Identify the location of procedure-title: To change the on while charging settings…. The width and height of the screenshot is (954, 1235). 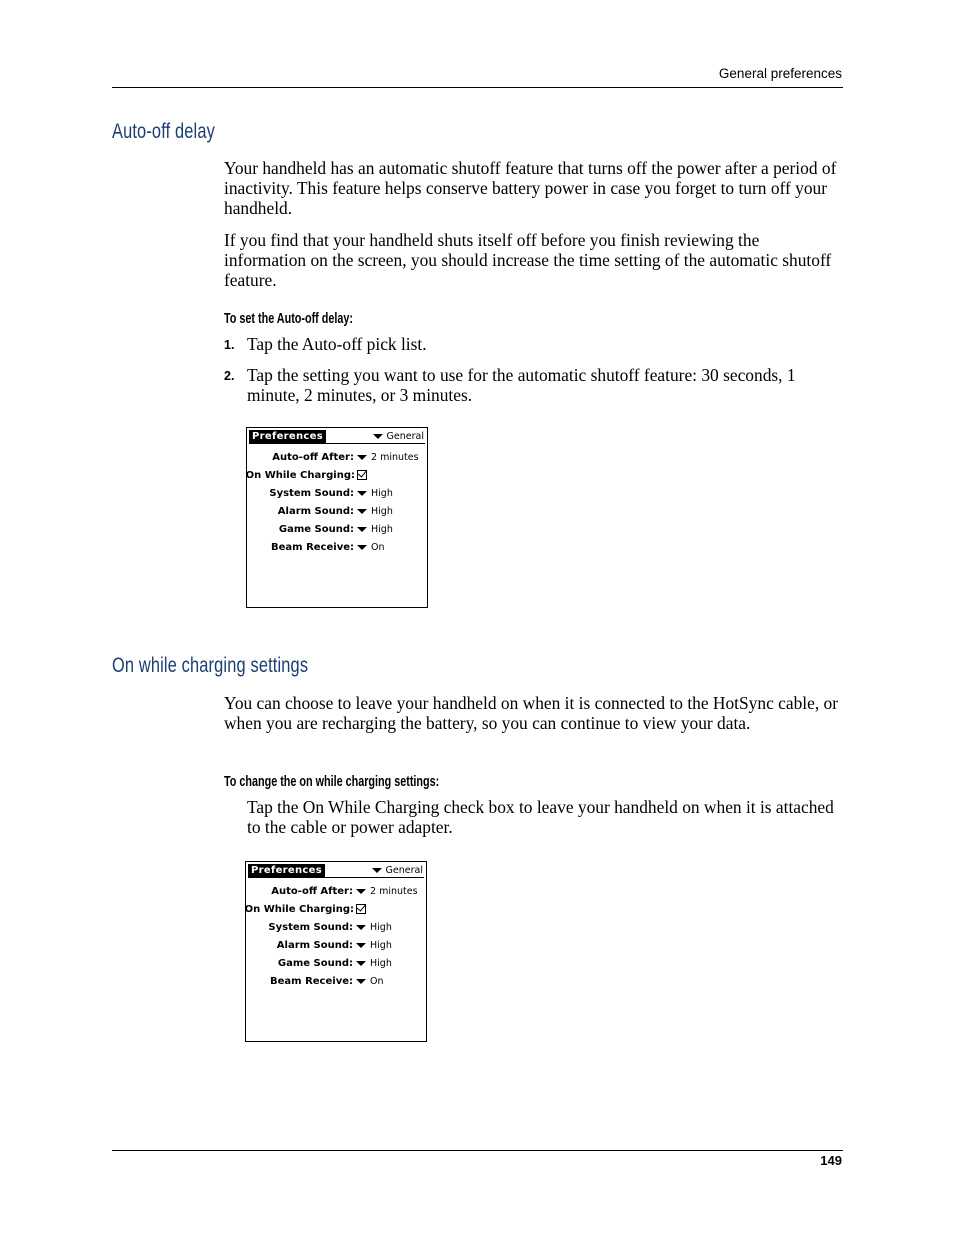
(332, 781).